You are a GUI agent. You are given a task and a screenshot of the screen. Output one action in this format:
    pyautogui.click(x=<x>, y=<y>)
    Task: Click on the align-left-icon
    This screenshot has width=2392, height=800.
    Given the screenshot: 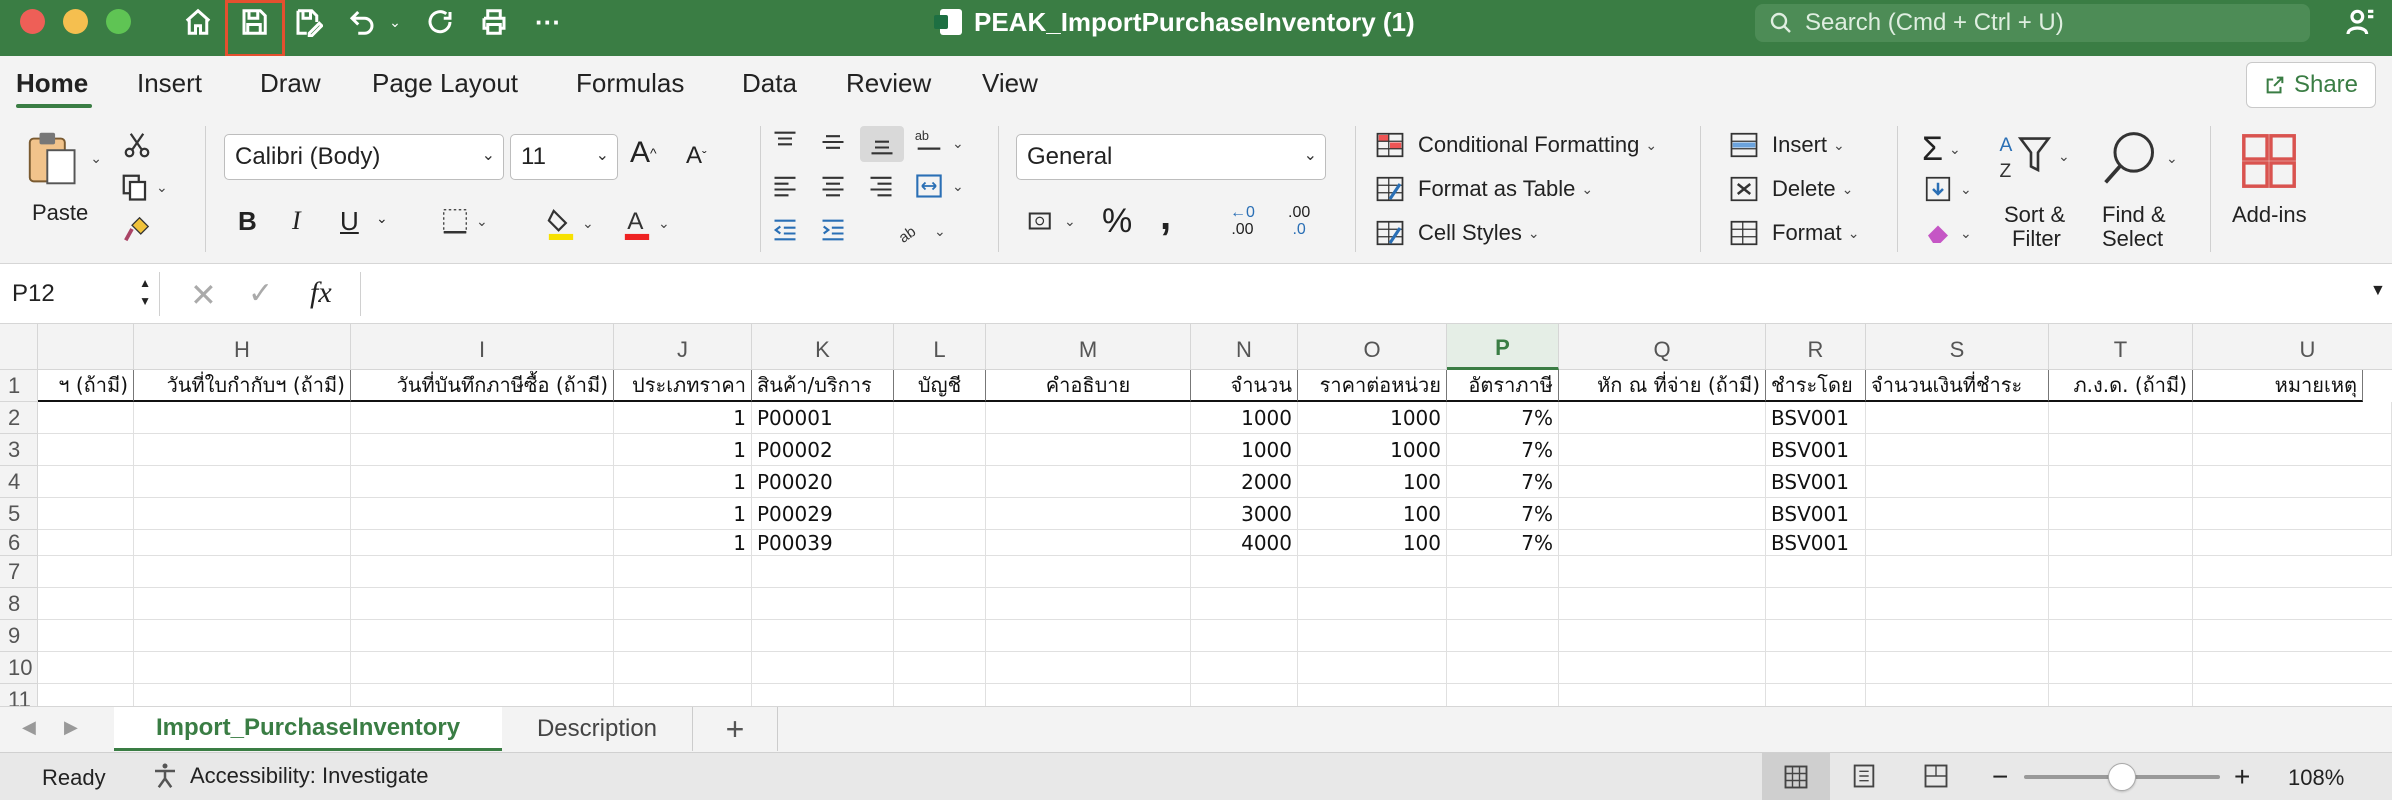 What is the action you would take?
    pyautogui.click(x=785, y=186)
    